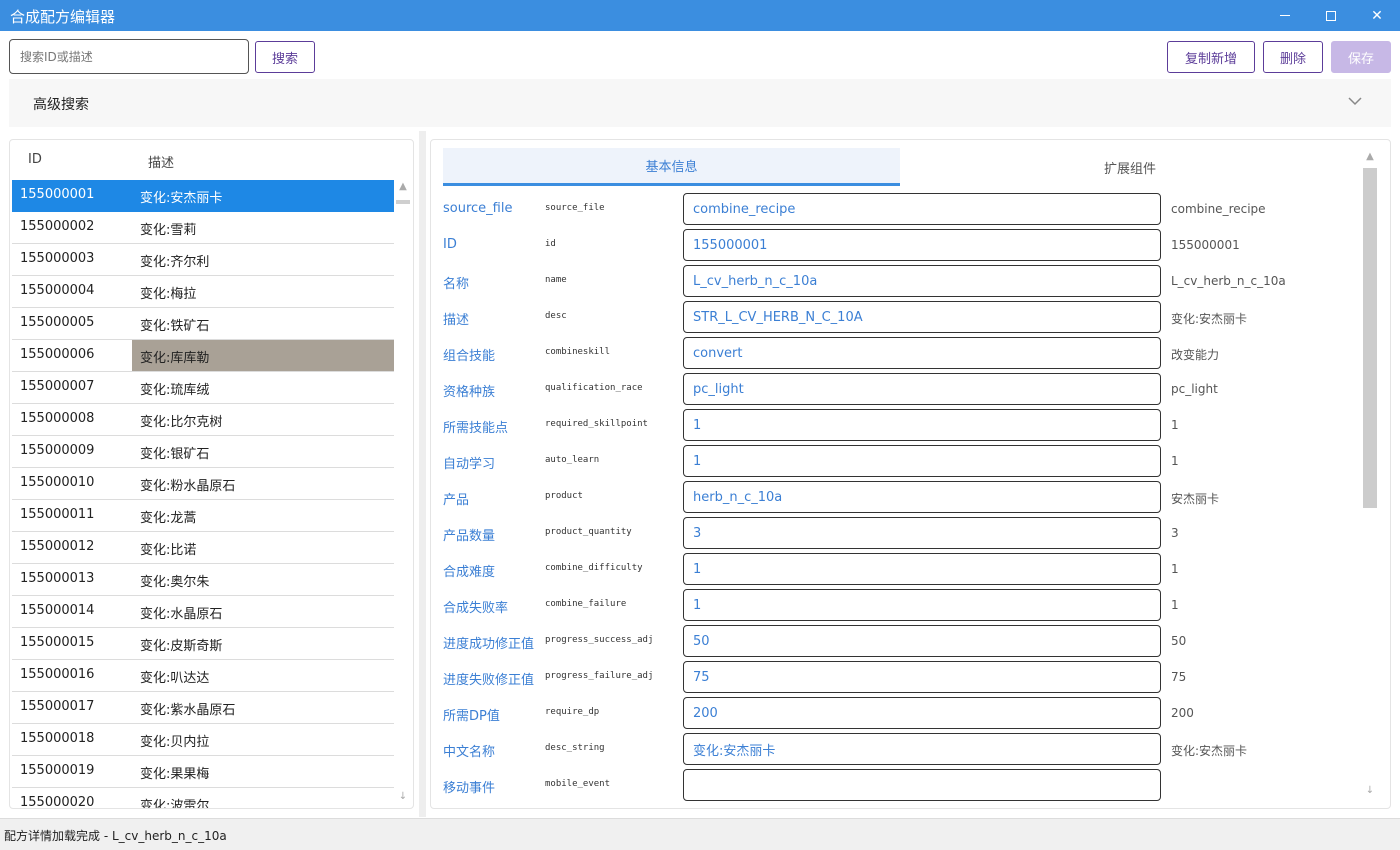  Describe the element at coordinates (203, 196) in the screenshot. I see `table-row: 155000001 变化:安杰丽卡` at that location.